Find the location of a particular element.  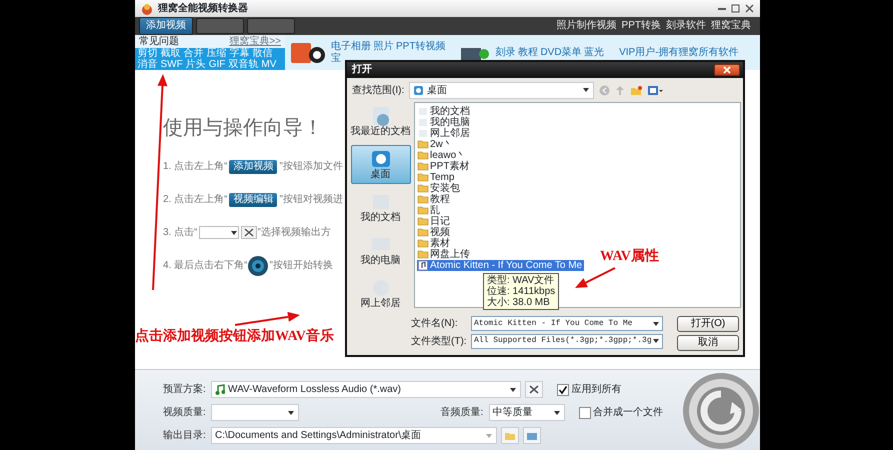

file-item: Temp is located at coordinates (436, 177).